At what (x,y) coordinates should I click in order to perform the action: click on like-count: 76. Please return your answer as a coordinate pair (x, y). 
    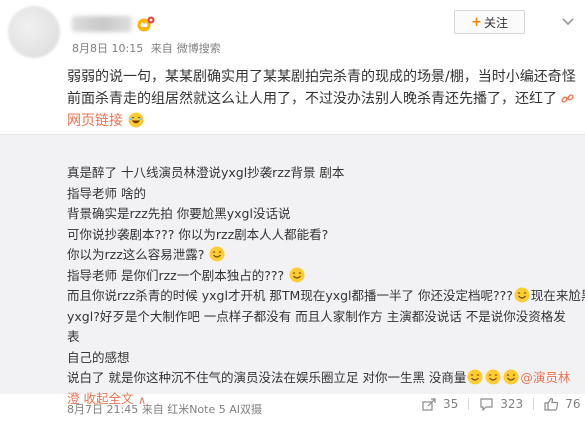
    Looking at the image, I should click on (573, 404).